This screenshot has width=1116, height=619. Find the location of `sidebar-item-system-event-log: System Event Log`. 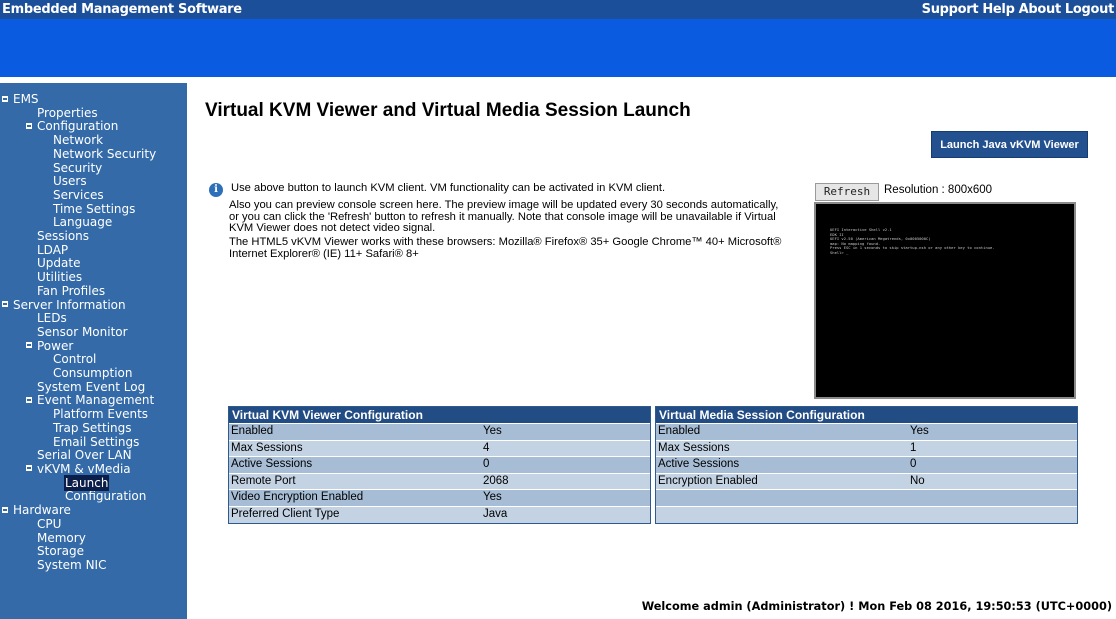

sidebar-item-system-event-log: System Event Log is located at coordinates (93, 387).